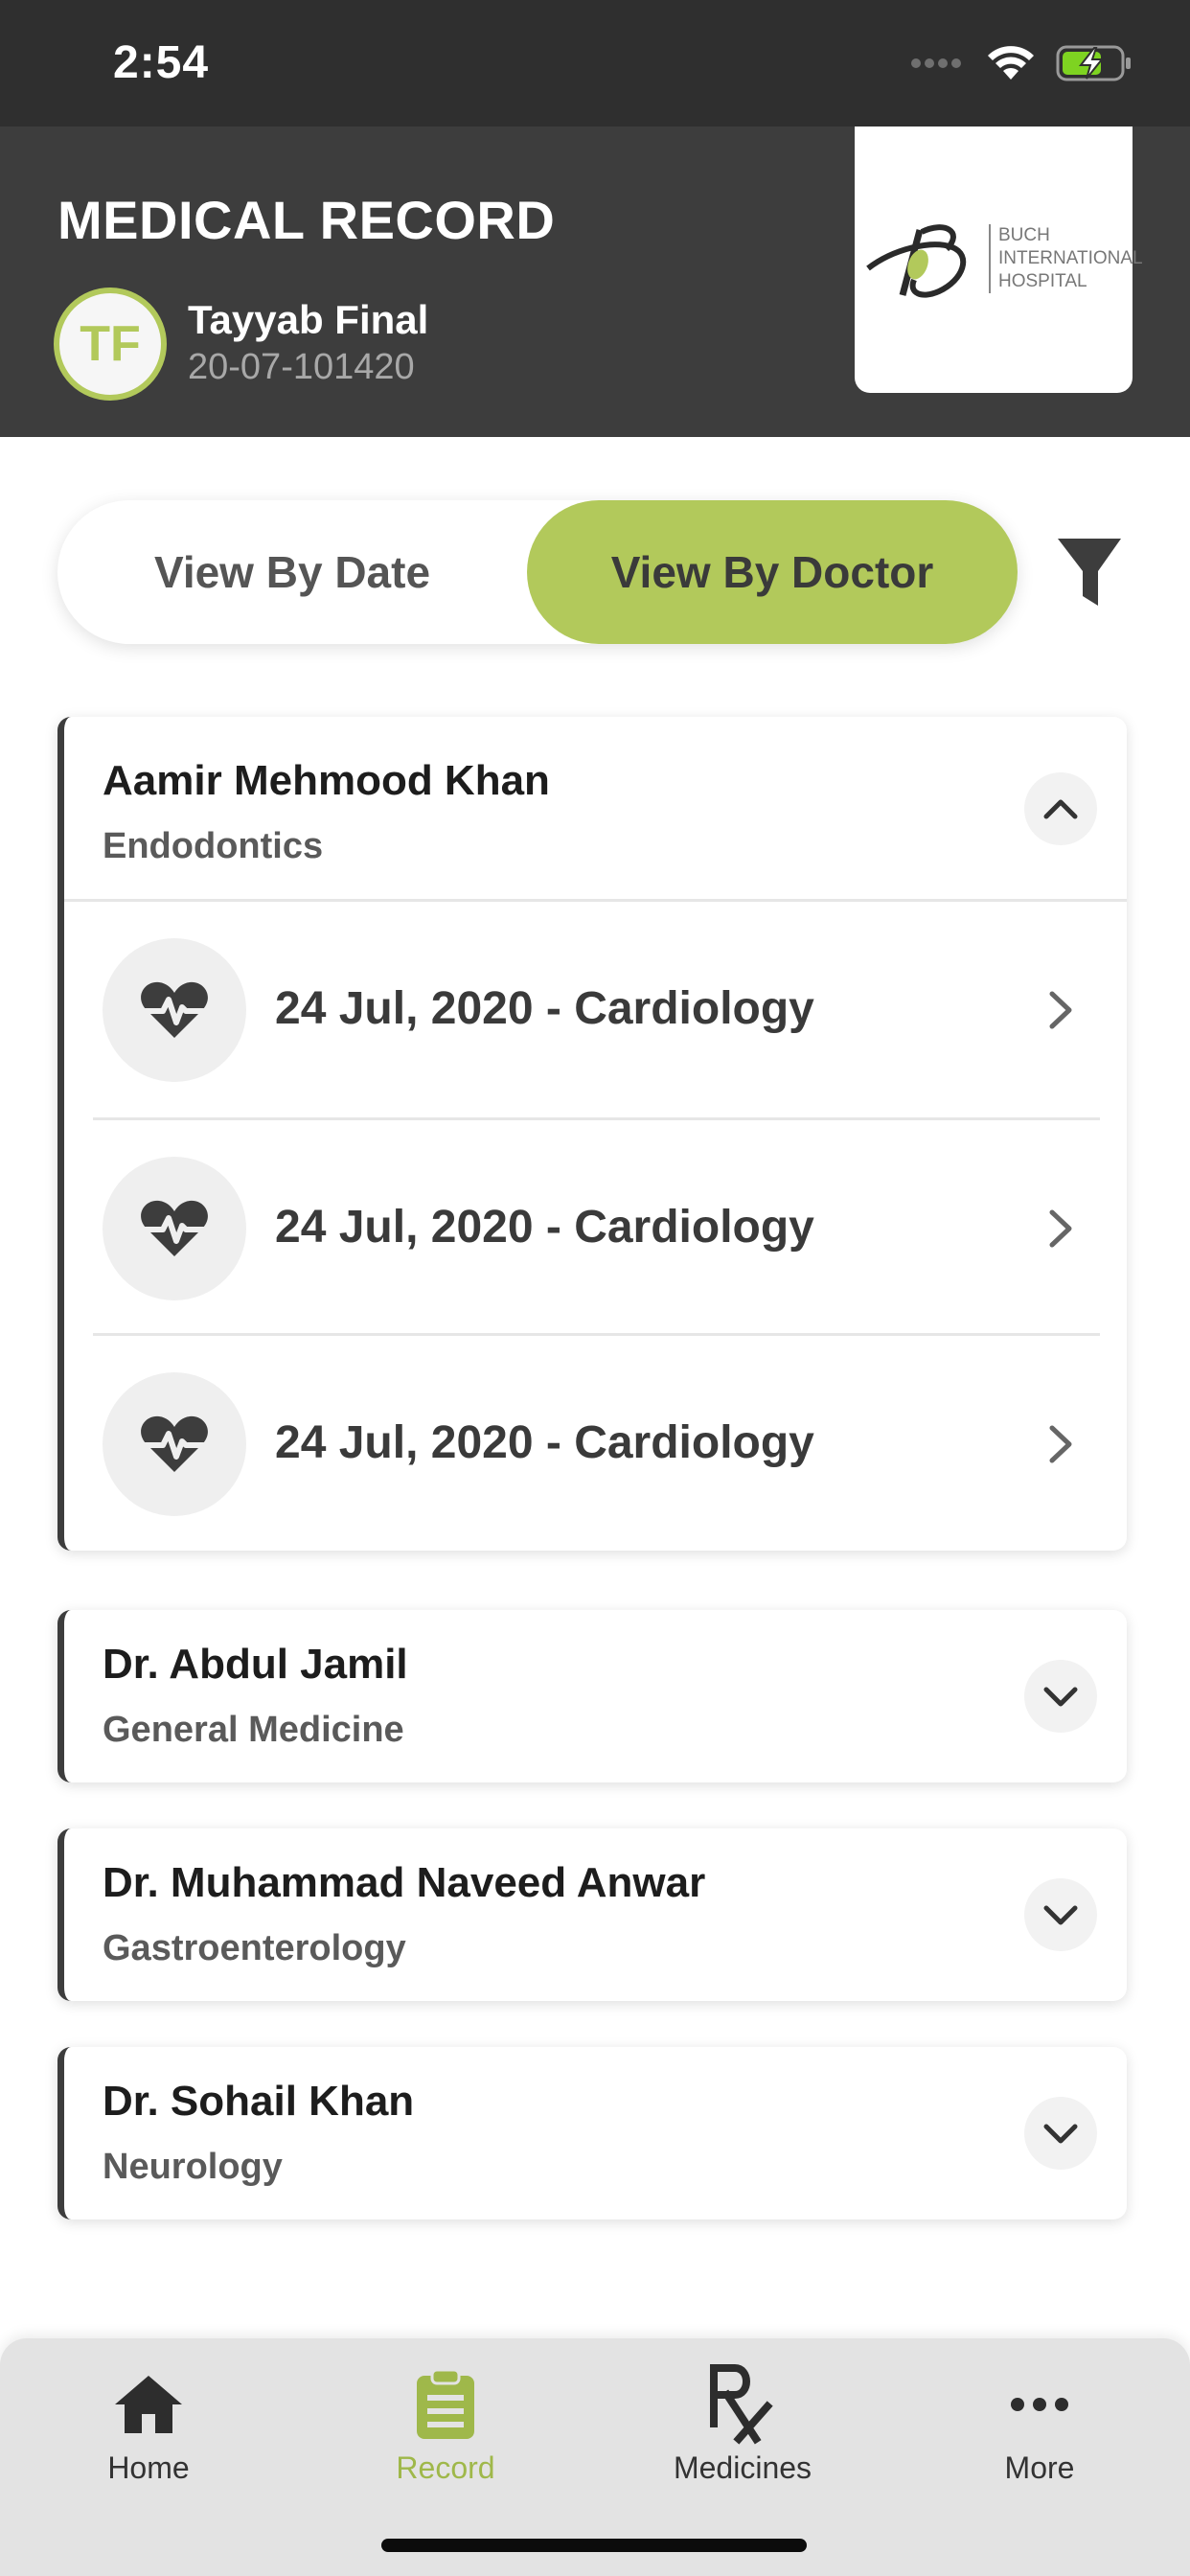  Describe the element at coordinates (445, 2404) in the screenshot. I see `clipboard-icon` at that location.